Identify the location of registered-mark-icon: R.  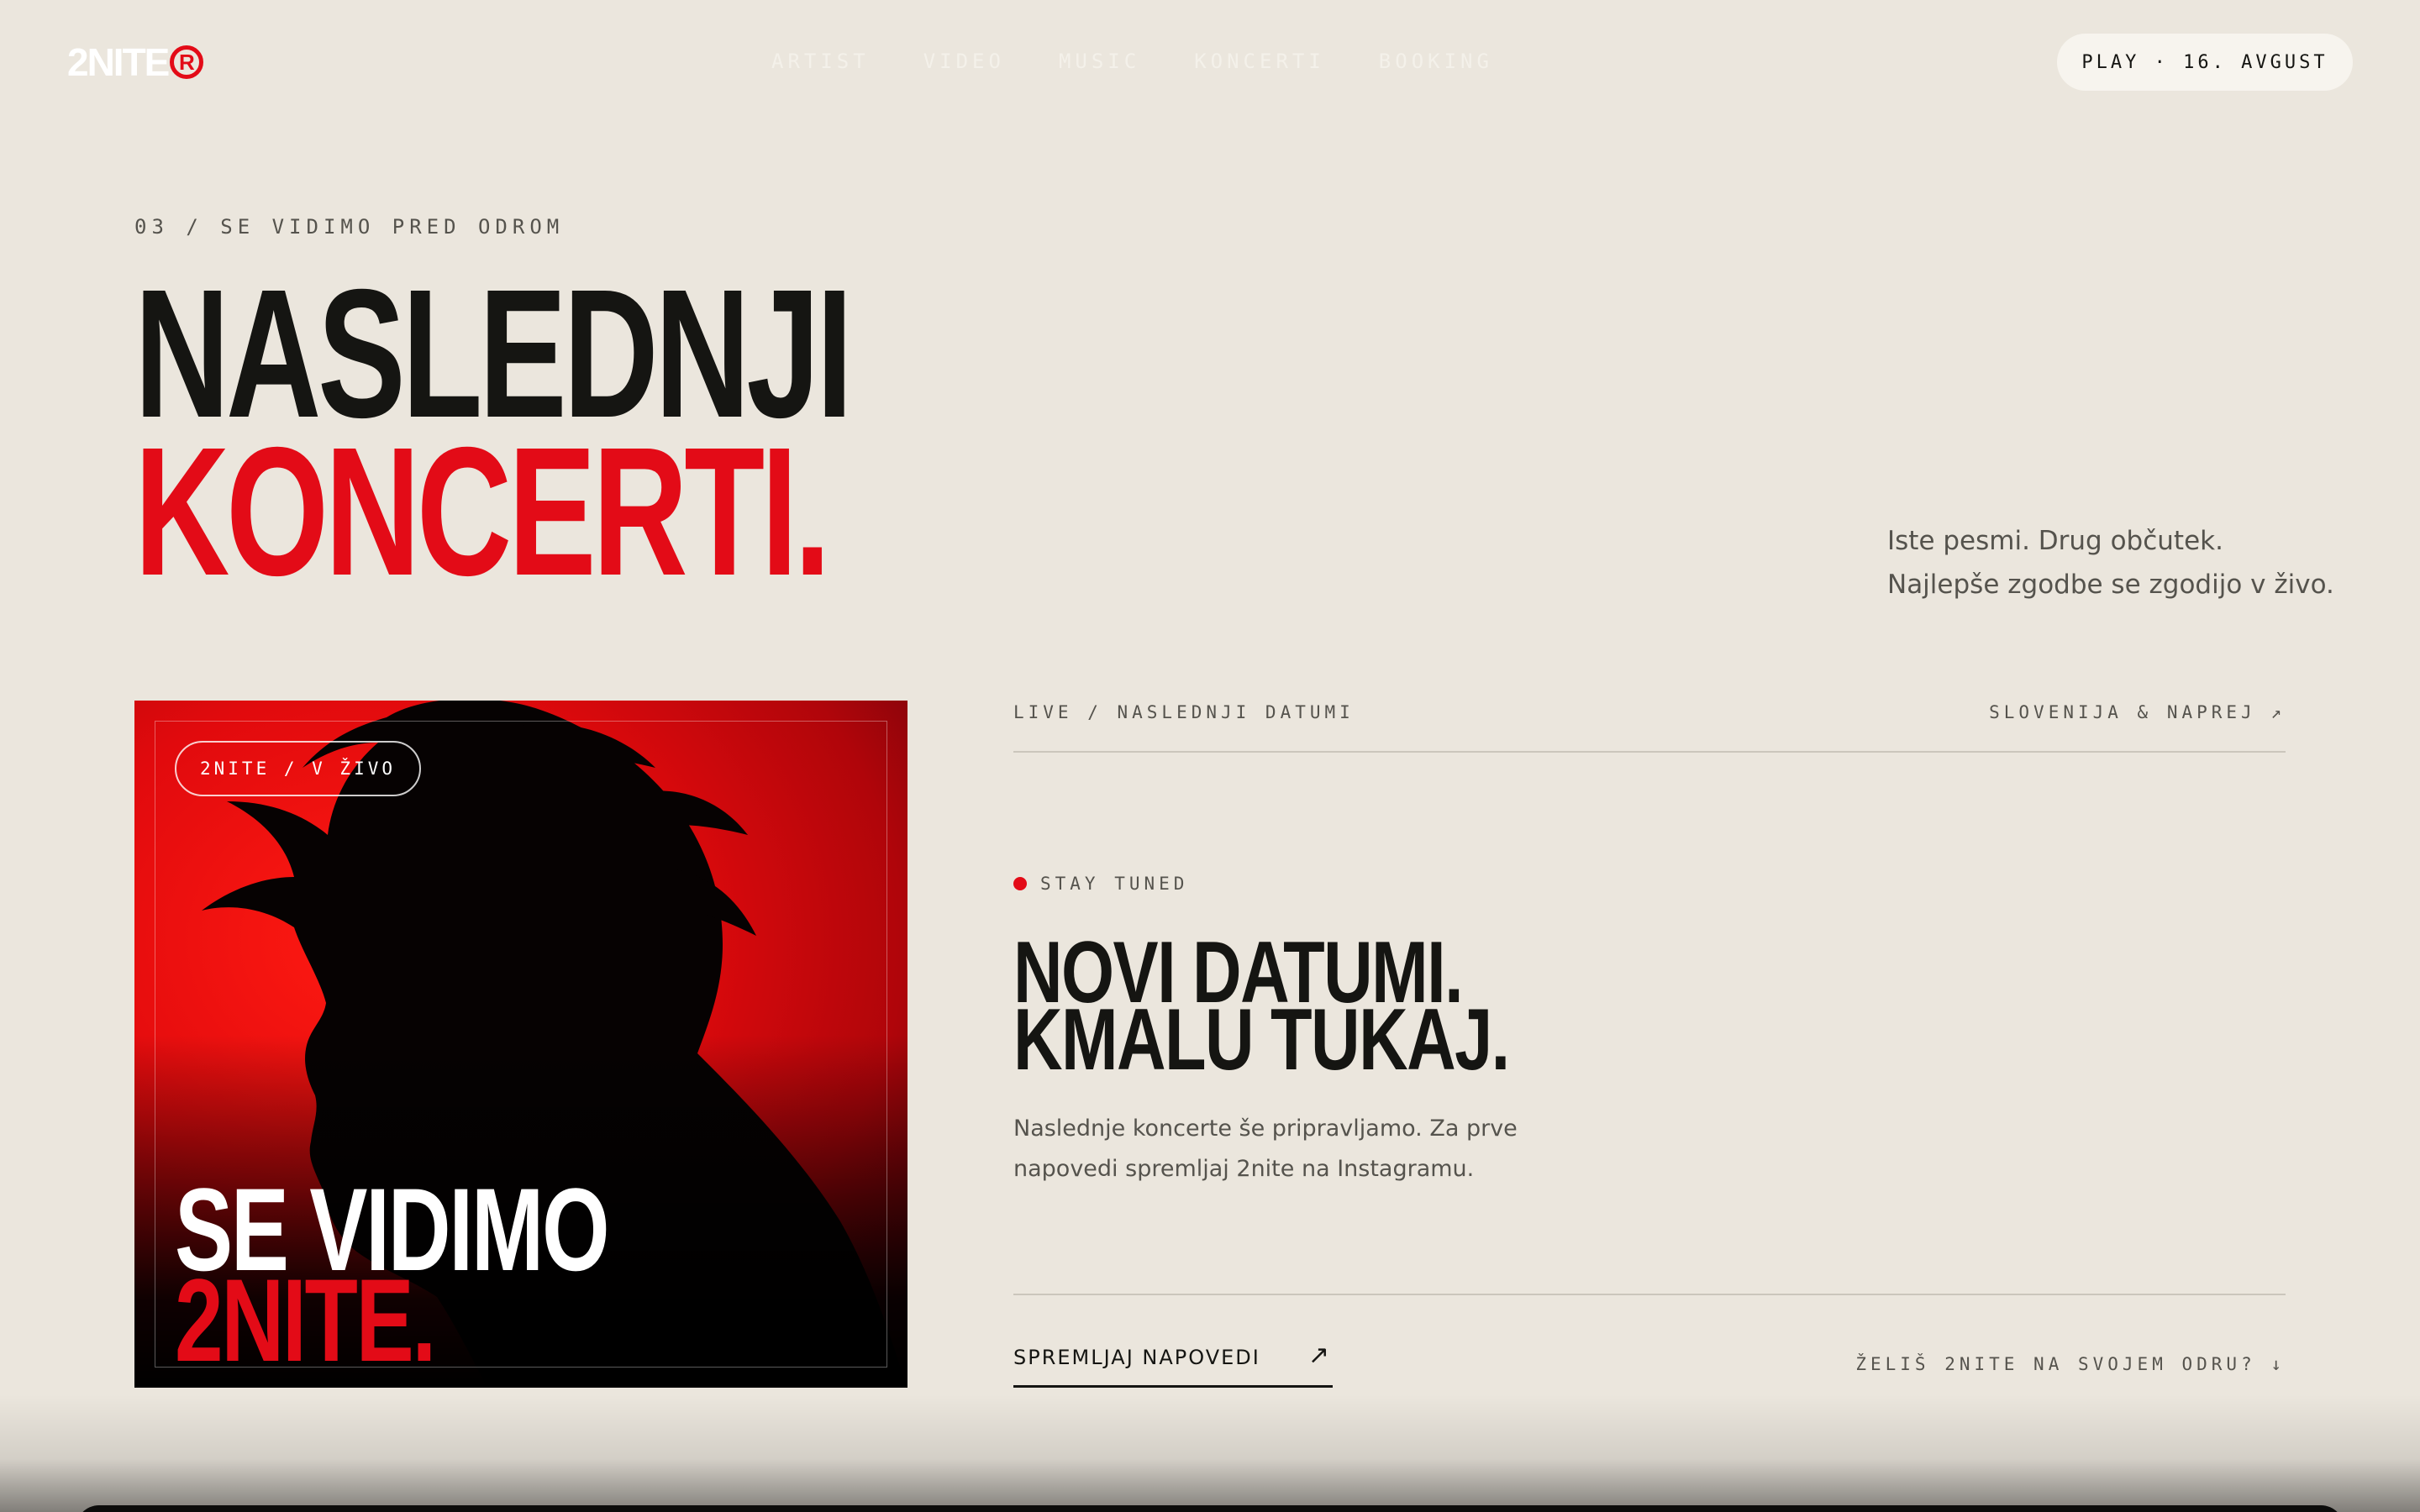
(187, 62).